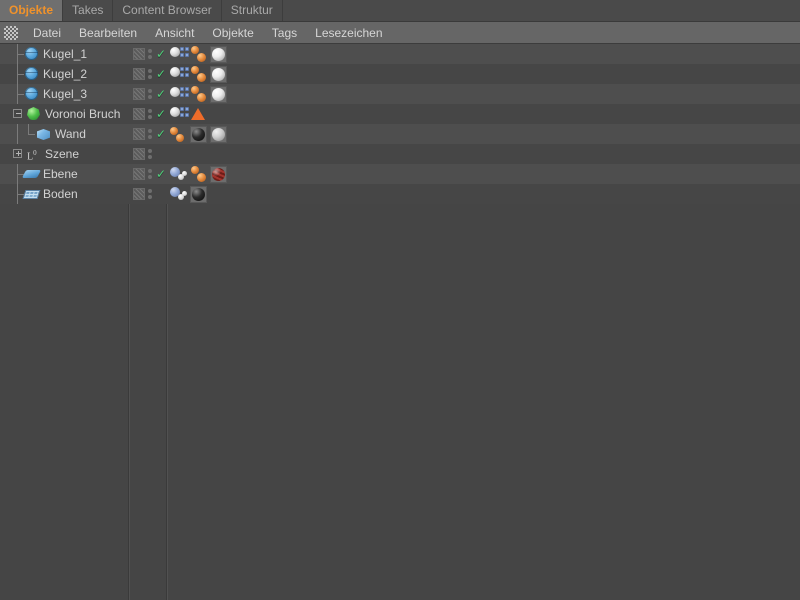  I want to click on object-name-cell: Kugel_3, so click(64, 94).